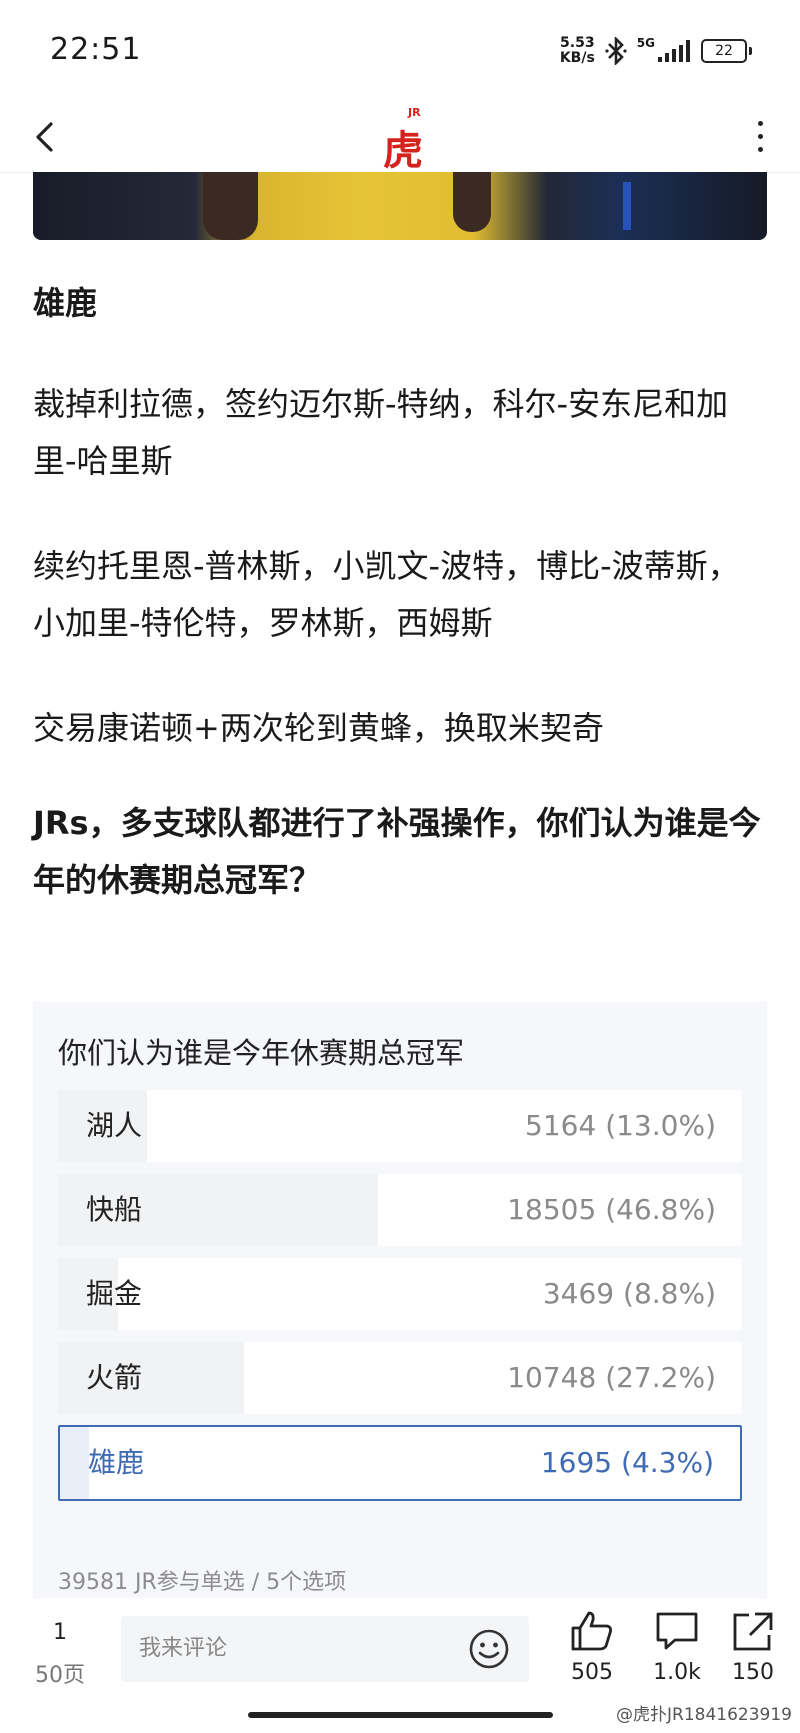  What do you see at coordinates (400, 50) in the screenshot?
I see `status-bar: 22:51 5.53 KB/s 5G 22` at bounding box center [400, 50].